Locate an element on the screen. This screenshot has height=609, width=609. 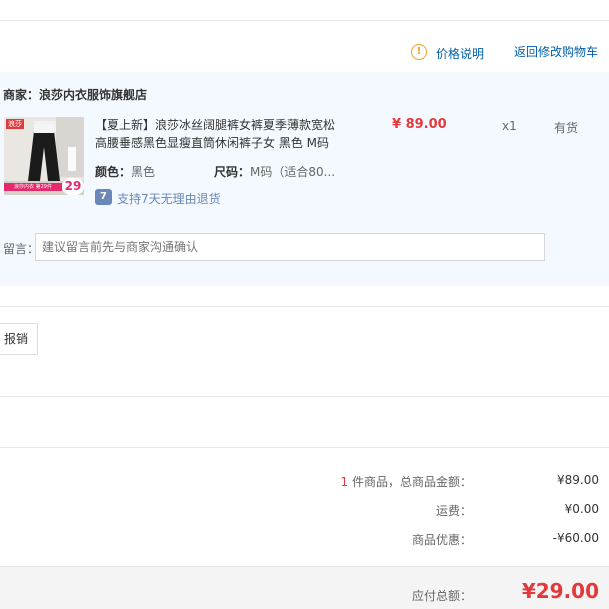
promo-badge: 29 is located at coordinates (73, 186).